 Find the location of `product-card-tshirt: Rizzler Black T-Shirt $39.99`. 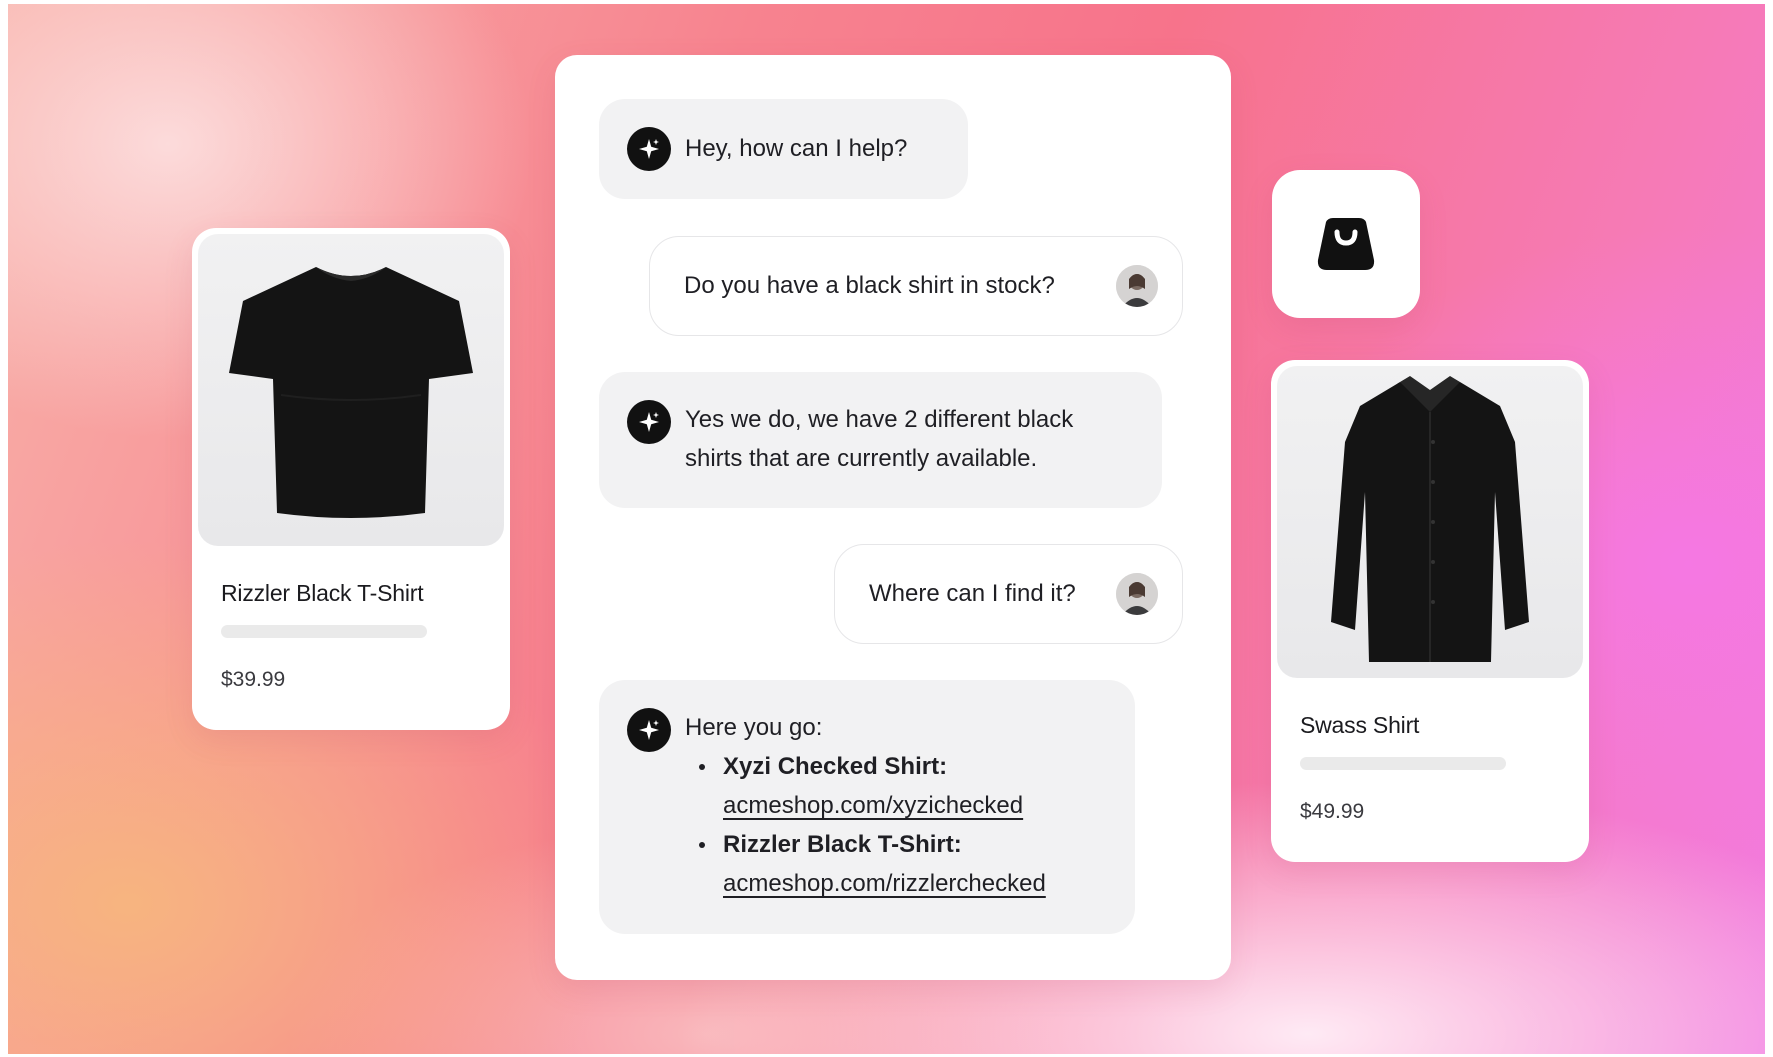

product-card-tshirt: Rizzler Black T-Shirt $39.99 is located at coordinates (351, 479).